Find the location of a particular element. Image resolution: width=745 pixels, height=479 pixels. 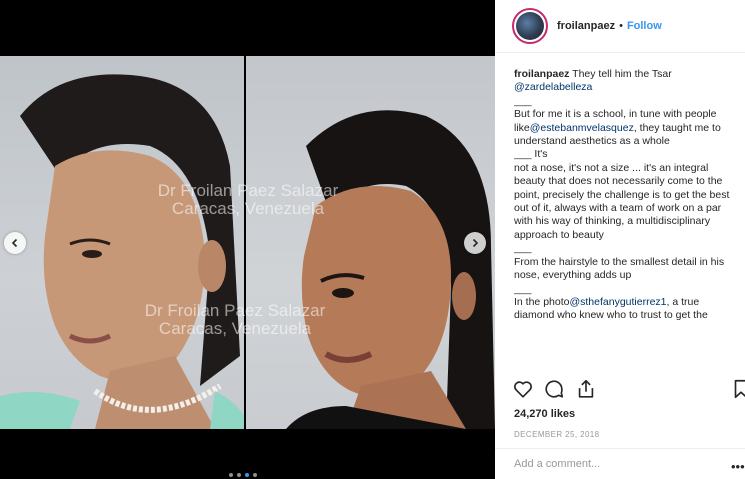

avatar-image is located at coordinates (530, 26).